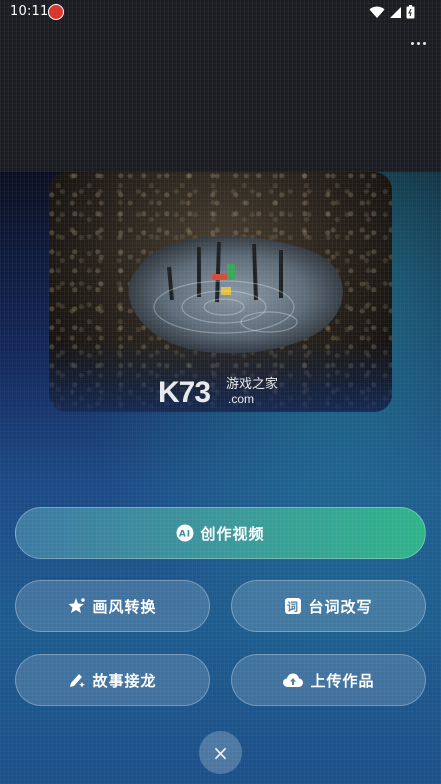 The height and width of the screenshot is (784, 441). What do you see at coordinates (342, 680) in the screenshot?
I see `upload-works-label: 上传作品` at bounding box center [342, 680].